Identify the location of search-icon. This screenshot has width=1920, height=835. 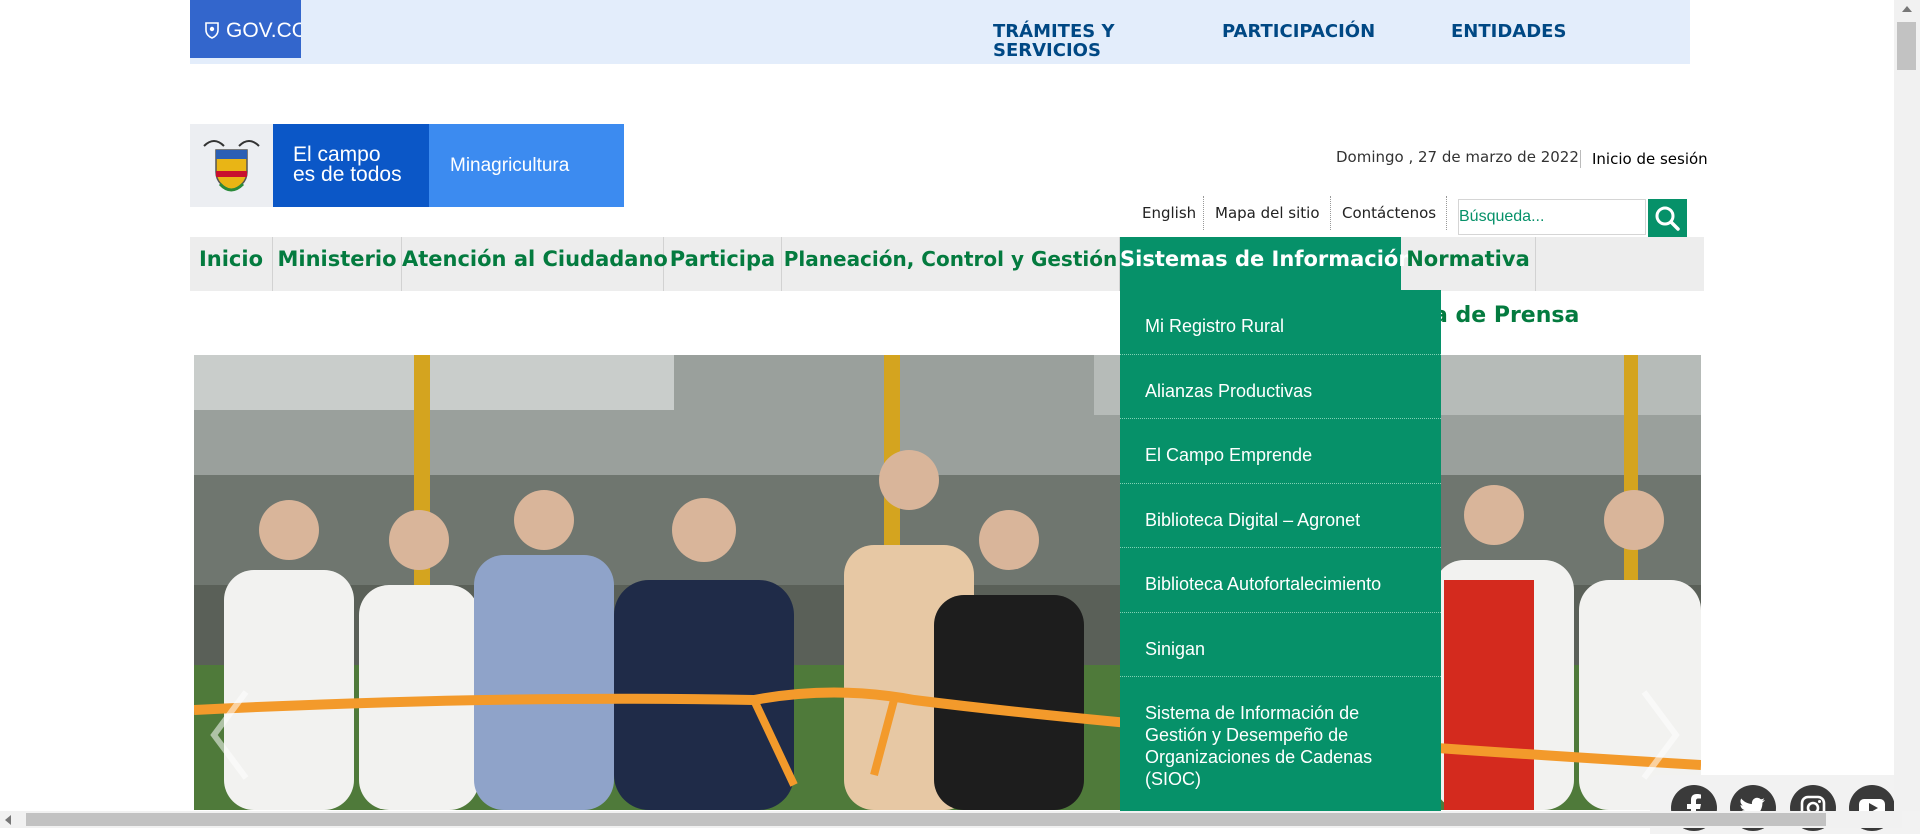
(1667, 218).